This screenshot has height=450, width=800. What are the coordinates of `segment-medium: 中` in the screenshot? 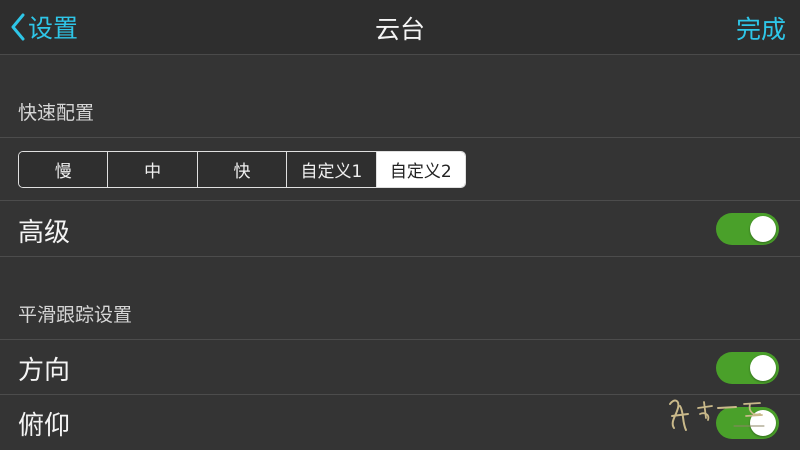 It's located at (153, 169).